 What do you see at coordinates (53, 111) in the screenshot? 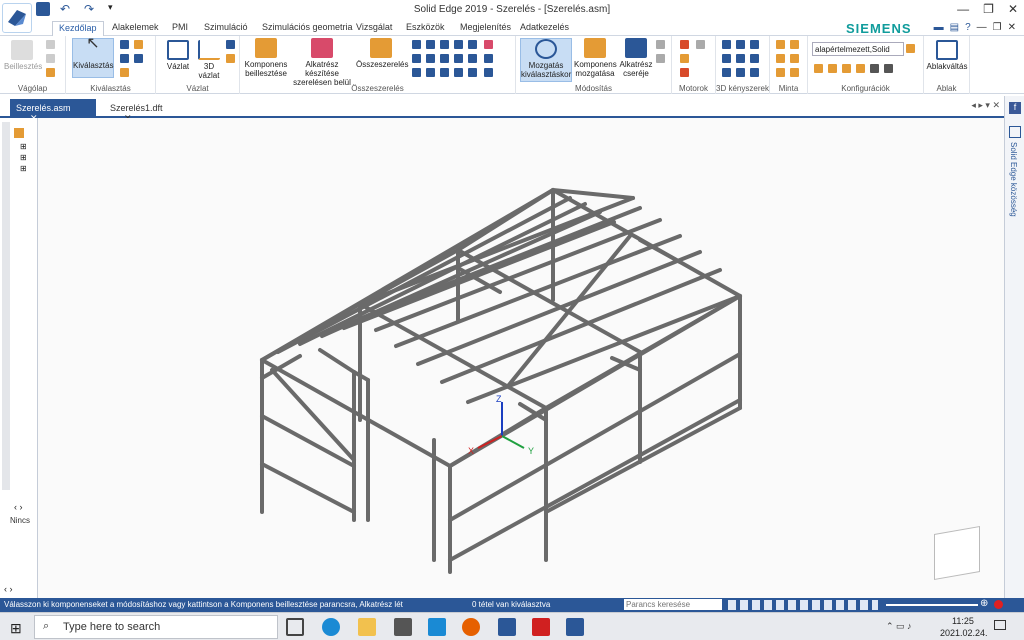
I see `doc-tab-assembly: Szerelés.asm ✕` at bounding box center [53, 111].